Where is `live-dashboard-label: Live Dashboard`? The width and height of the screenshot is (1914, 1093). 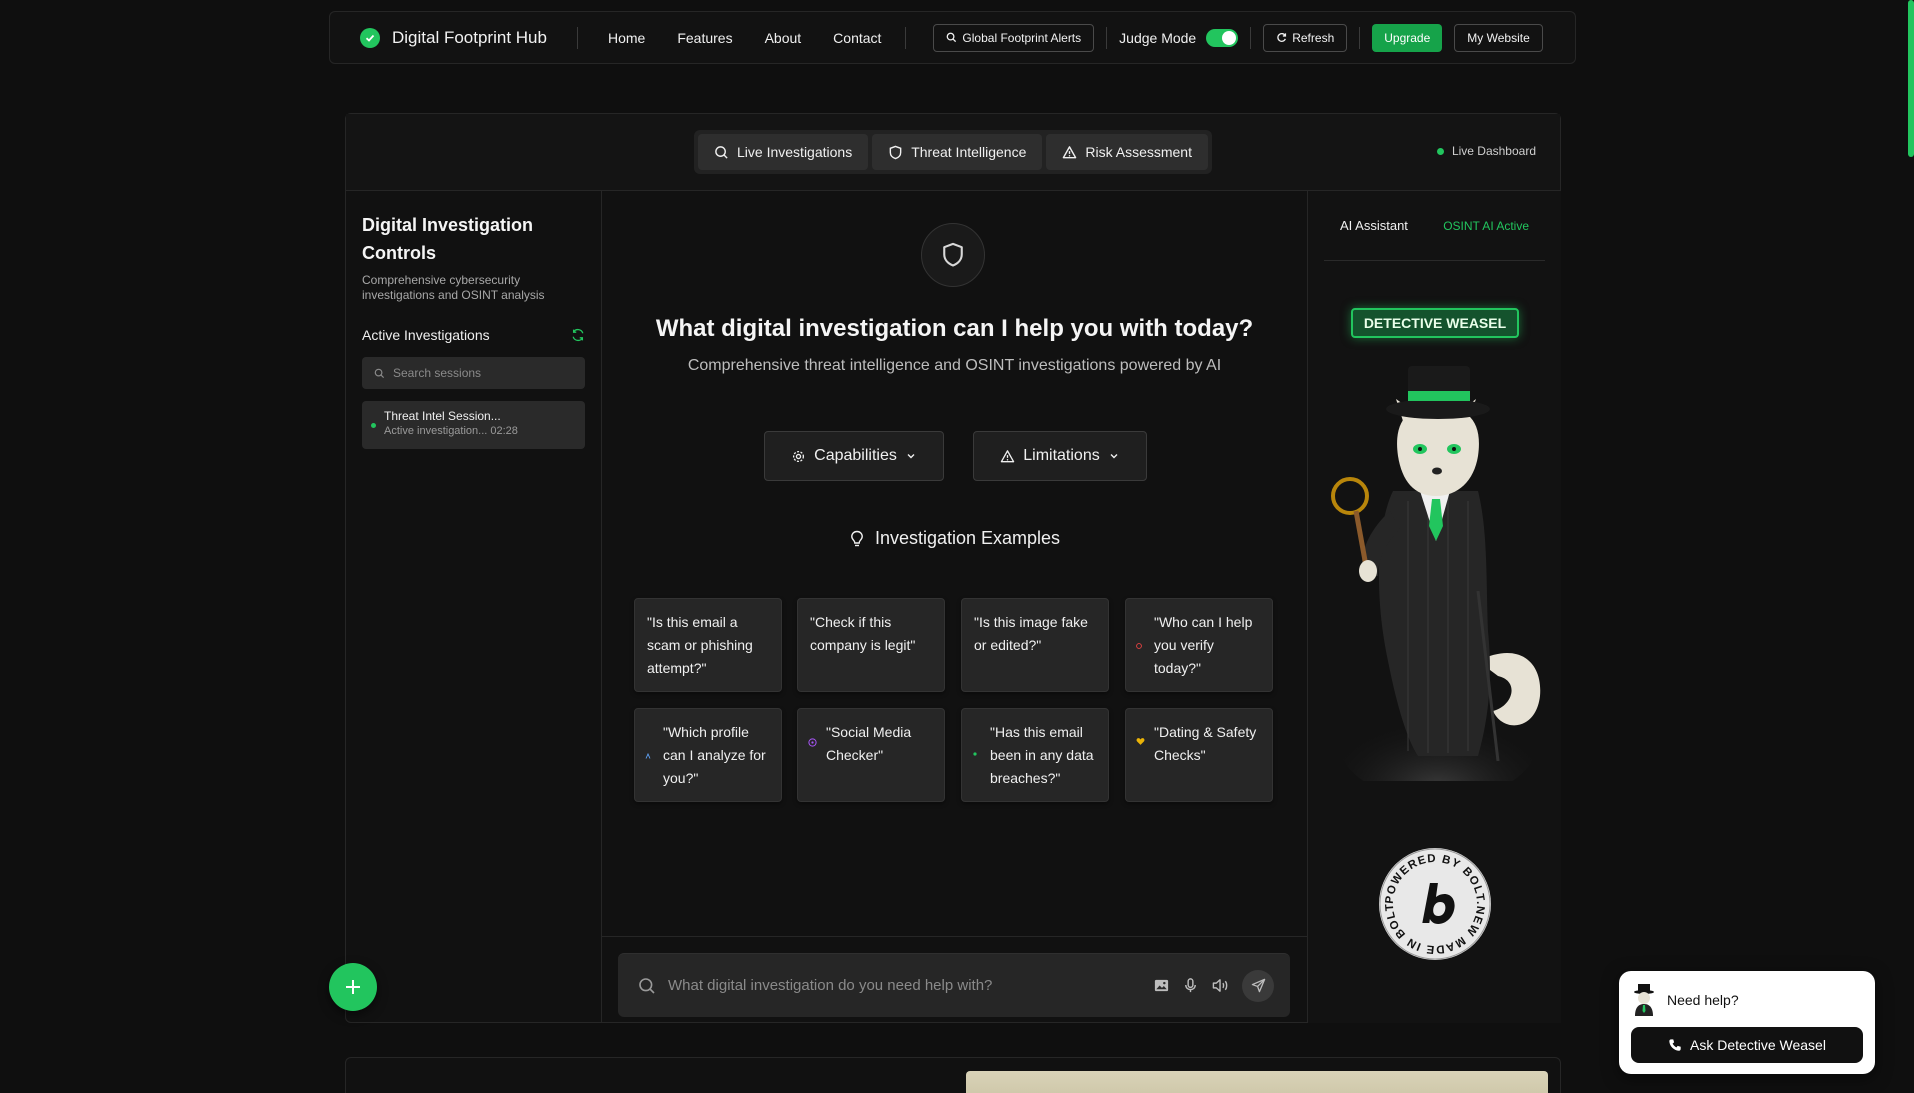 live-dashboard-label: Live Dashboard is located at coordinates (1493, 151).